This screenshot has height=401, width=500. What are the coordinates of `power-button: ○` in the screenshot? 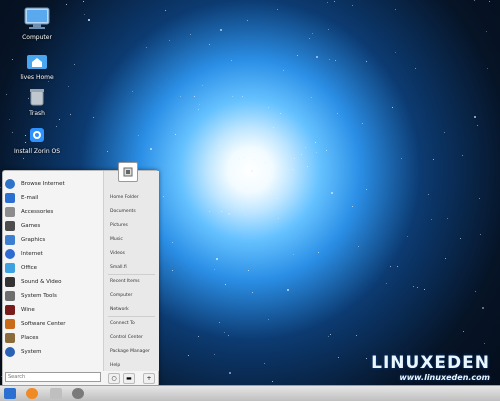 It's located at (114, 378).